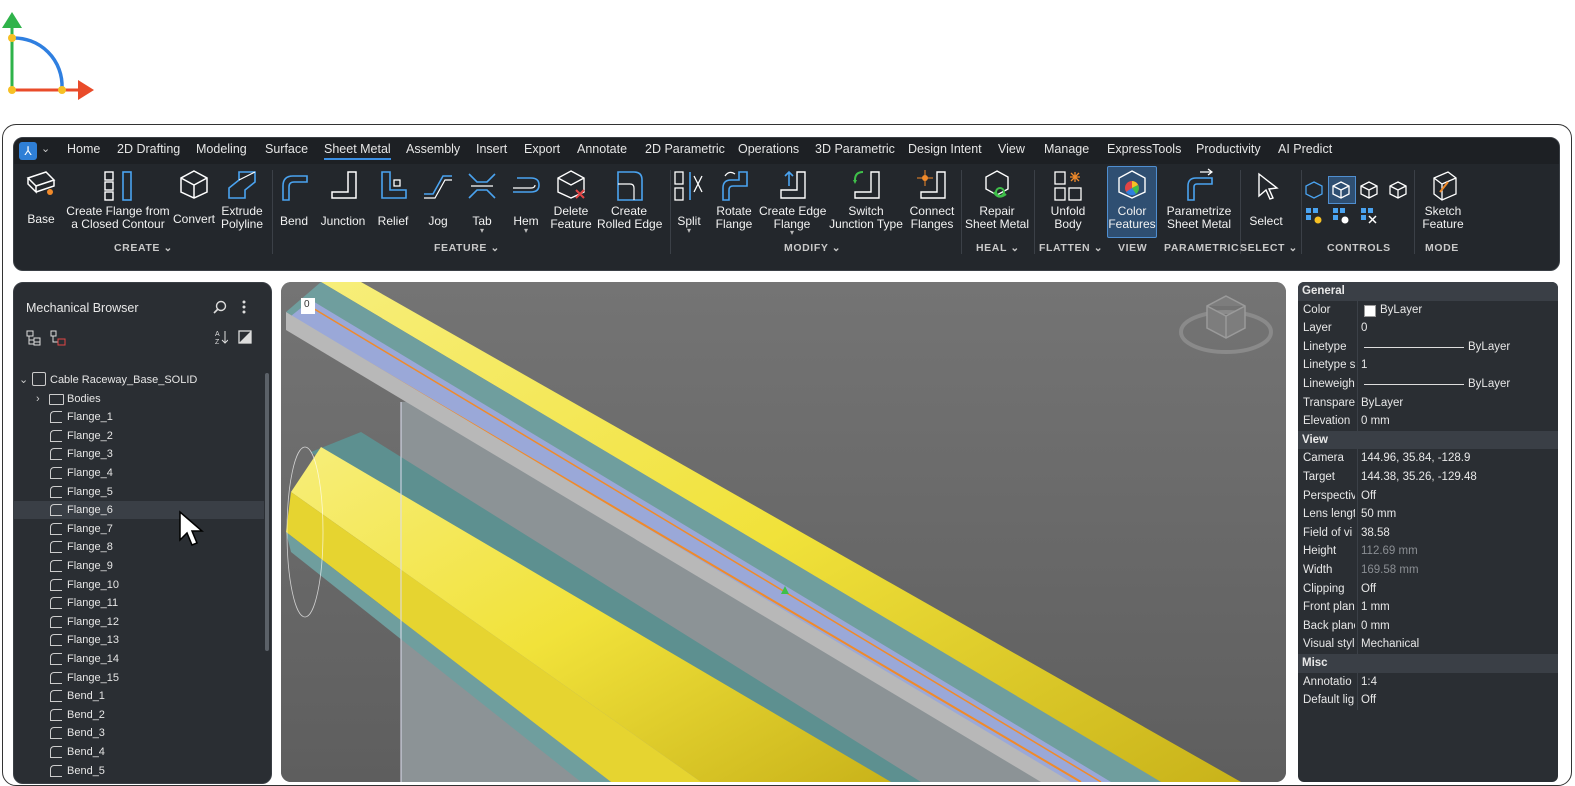 The height and width of the screenshot is (786, 1575). I want to click on property-row: Field of vi 38.58, so click(1428, 533).